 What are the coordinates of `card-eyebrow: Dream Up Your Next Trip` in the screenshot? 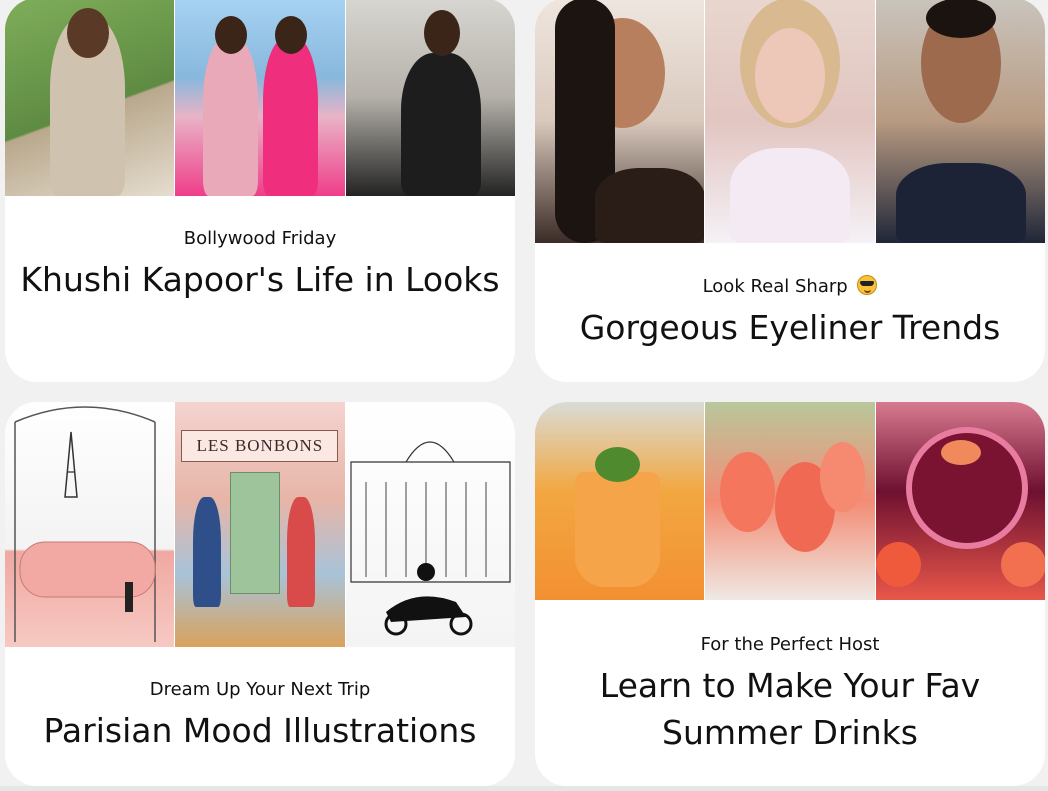 It's located at (260, 689).